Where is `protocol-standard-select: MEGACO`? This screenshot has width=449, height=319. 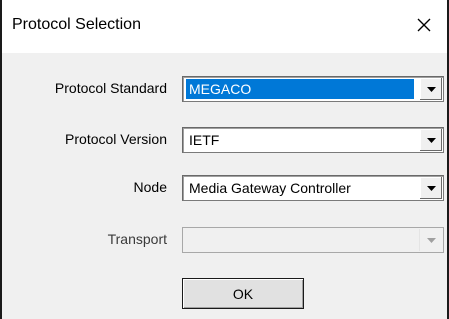
protocol-standard-select: MEGACO is located at coordinates (313, 89).